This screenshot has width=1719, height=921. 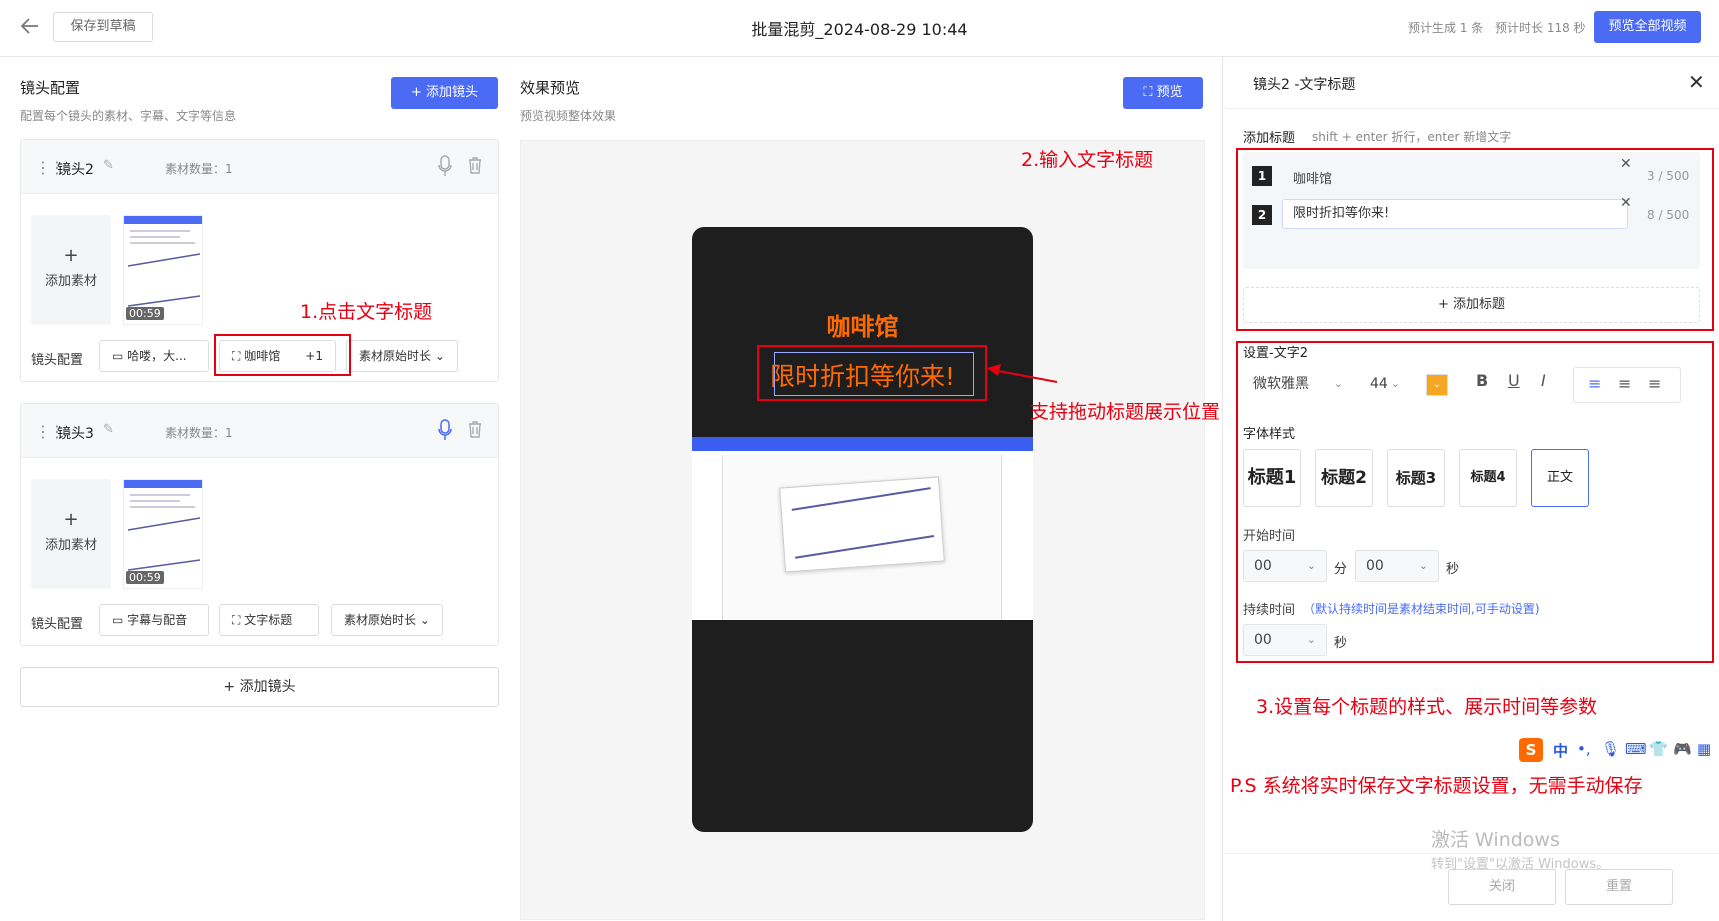 I want to click on scan-icon: ⛶, so click(x=1150, y=92).